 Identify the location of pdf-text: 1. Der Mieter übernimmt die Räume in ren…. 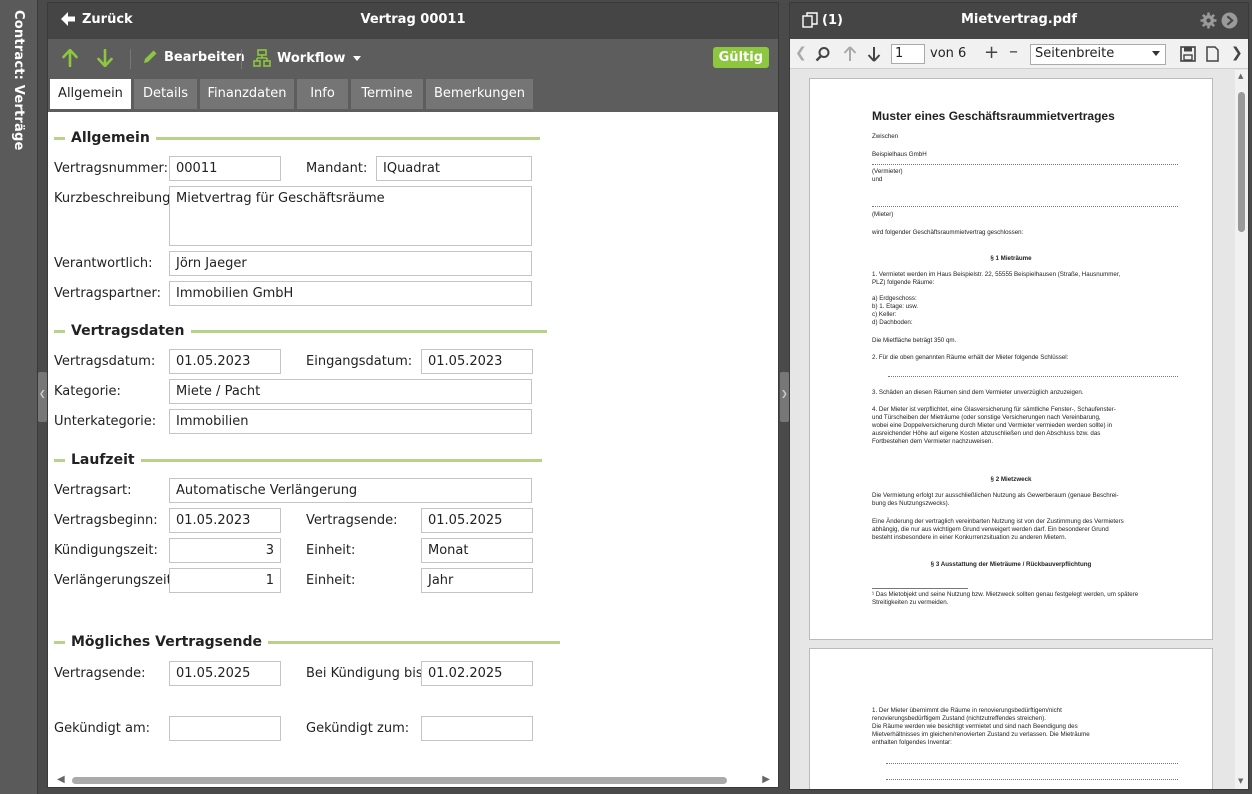
(967, 710).